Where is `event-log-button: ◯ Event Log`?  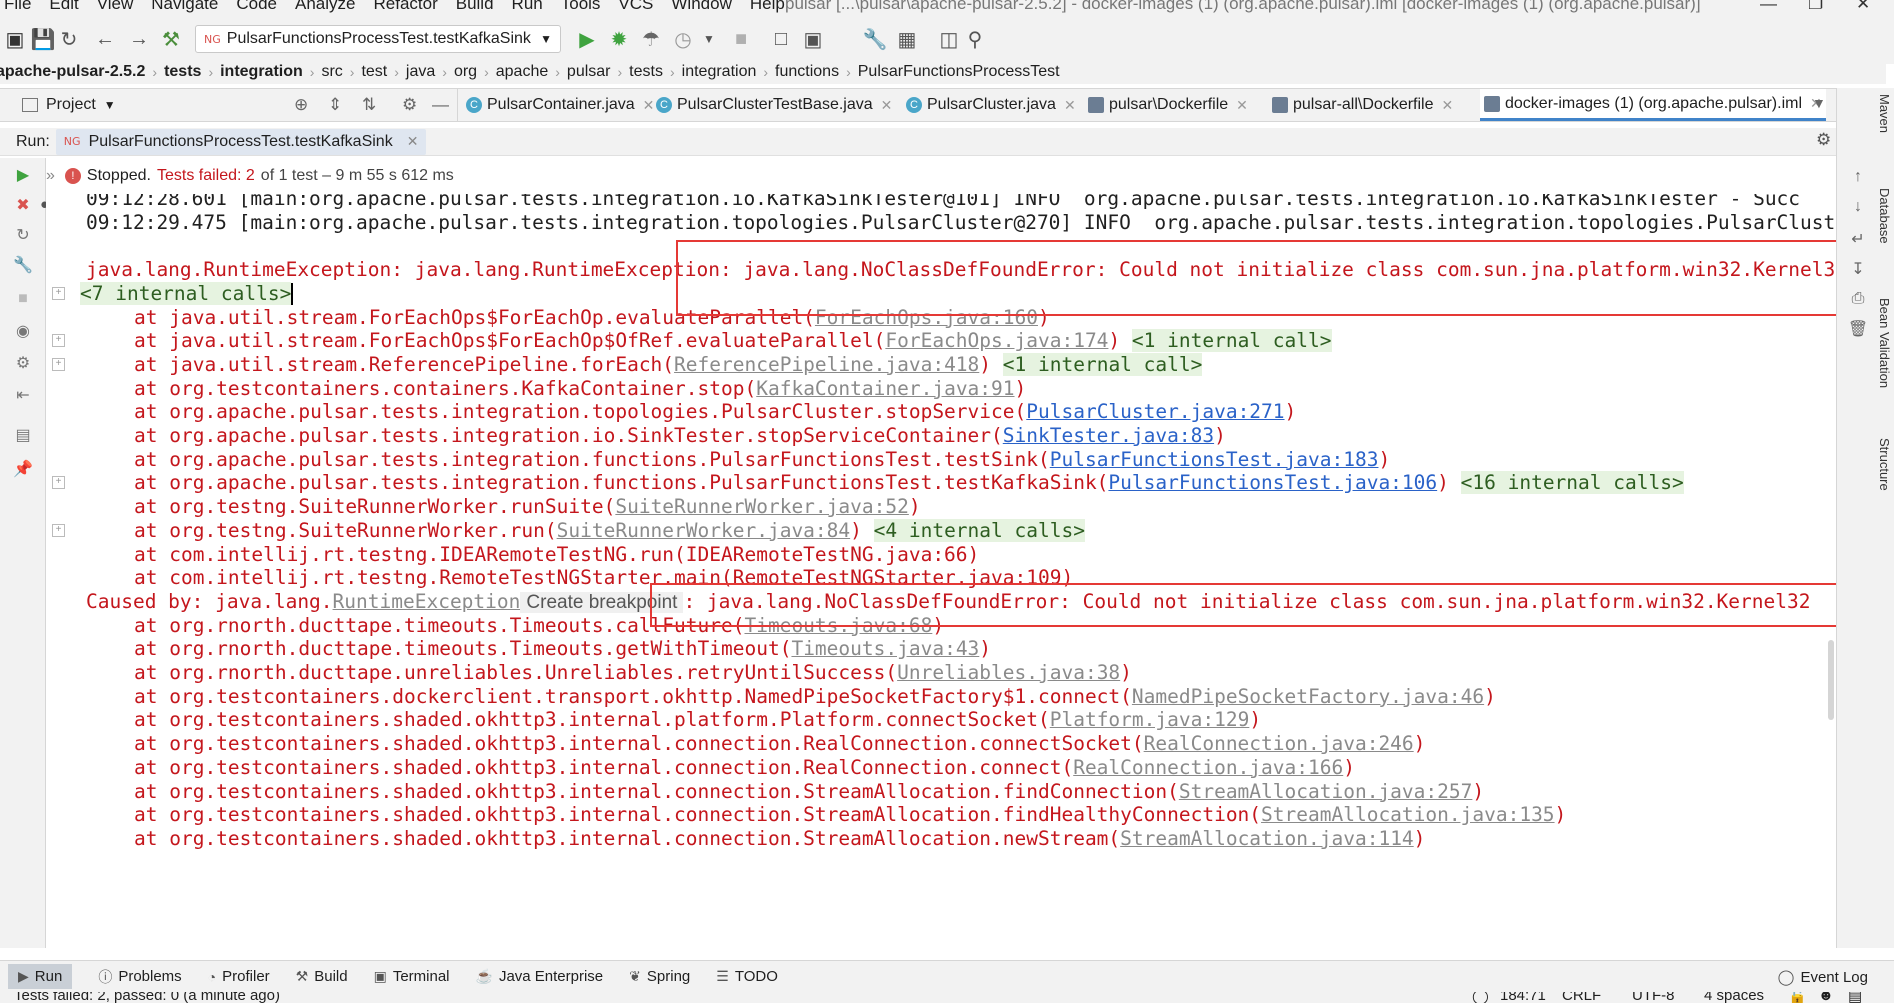 event-log-button: ◯ Event Log is located at coordinates (1823, 977).